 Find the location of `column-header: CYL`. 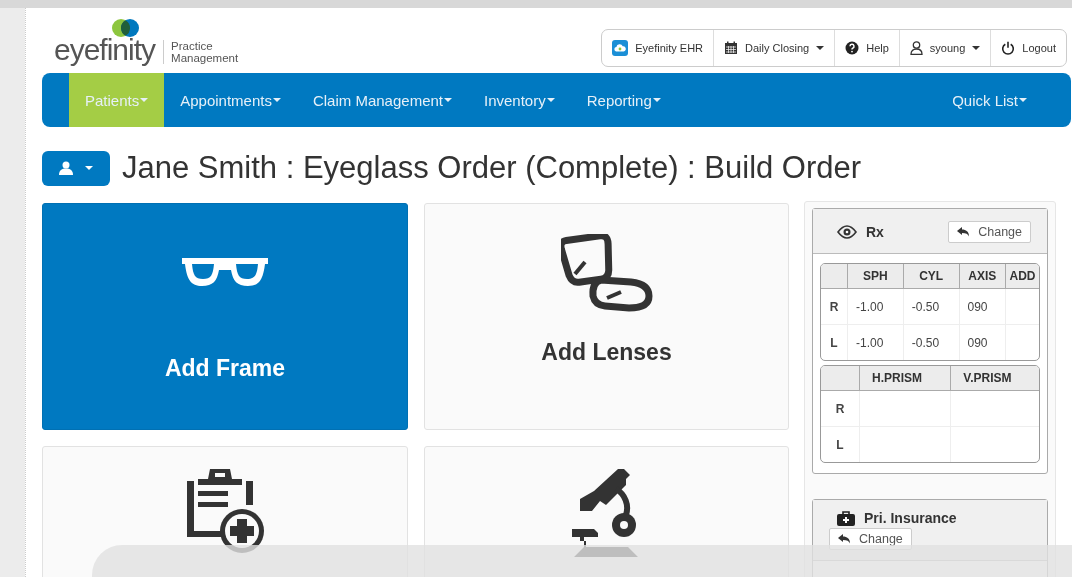

column-header: CYL is located at coordinates (930, 276).